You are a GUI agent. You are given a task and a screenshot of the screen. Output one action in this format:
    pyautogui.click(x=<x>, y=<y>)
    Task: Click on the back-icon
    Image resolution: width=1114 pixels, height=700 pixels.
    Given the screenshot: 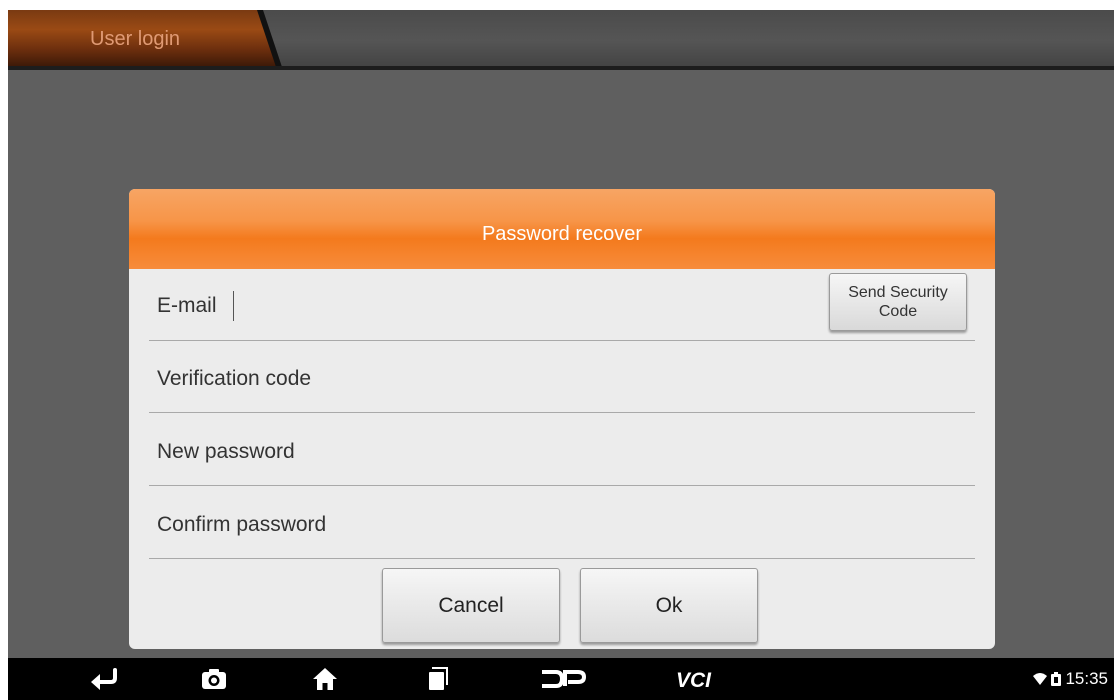 What is the action you would take?
    pyautogui.click(x=104, y=679)
    